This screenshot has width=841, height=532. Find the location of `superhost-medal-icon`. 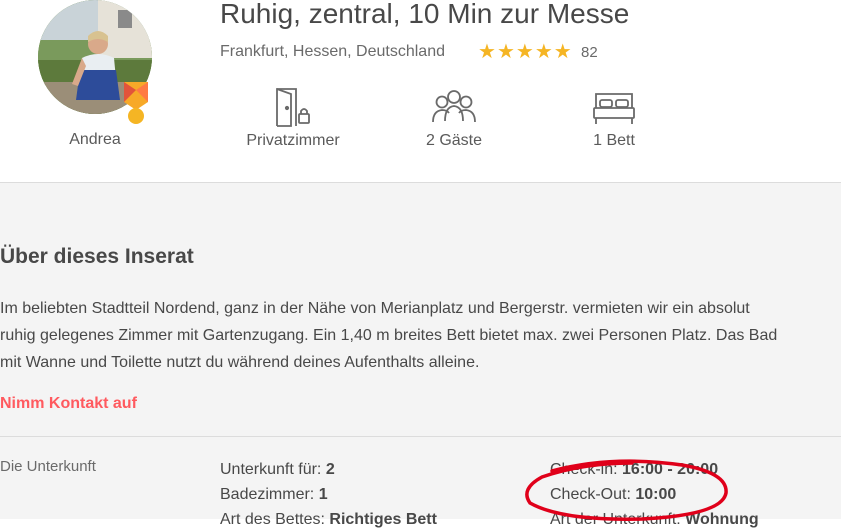

superhost-medal-icon is located at coordinates (136, 105).